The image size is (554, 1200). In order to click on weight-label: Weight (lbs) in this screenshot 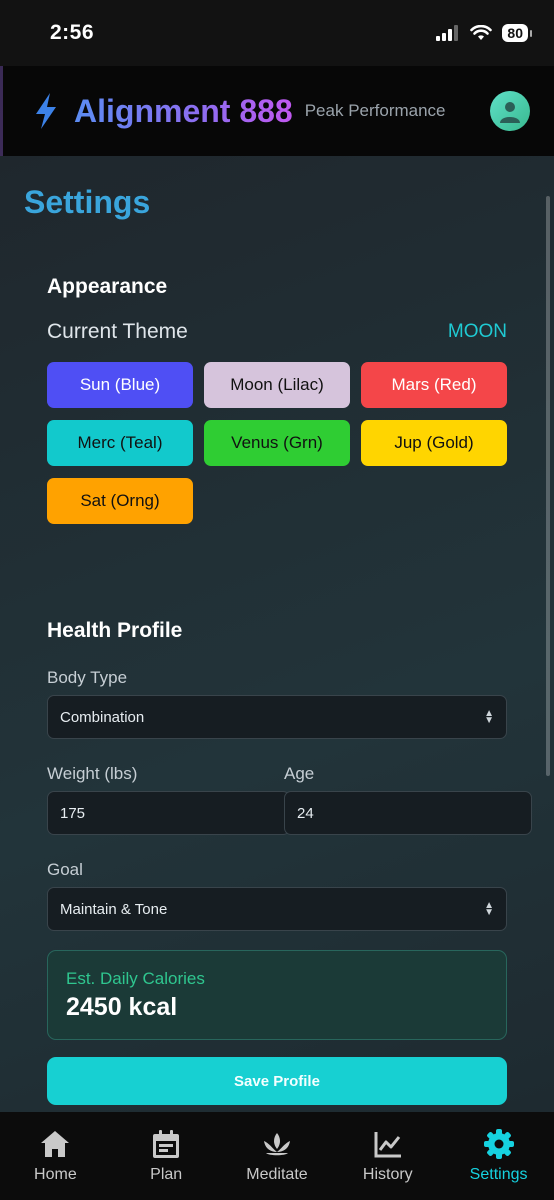, I will do `click(92, 773)`.